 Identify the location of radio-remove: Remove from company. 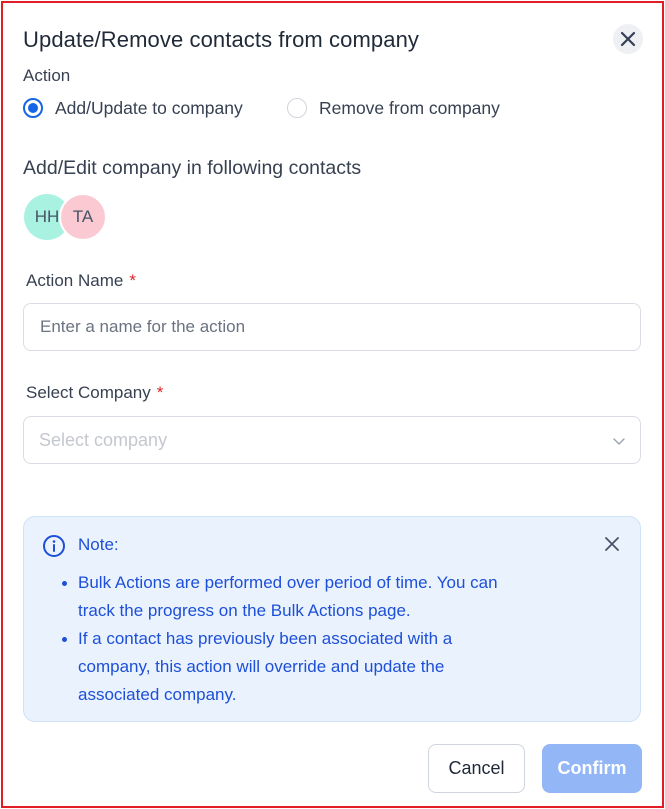
(393, 108).